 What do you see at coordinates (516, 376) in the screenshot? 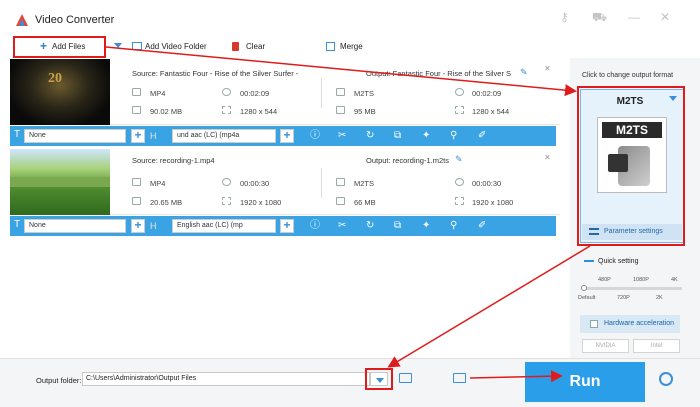
I see `arrow-dropdown-to-run` at bounding box center [516, 376].